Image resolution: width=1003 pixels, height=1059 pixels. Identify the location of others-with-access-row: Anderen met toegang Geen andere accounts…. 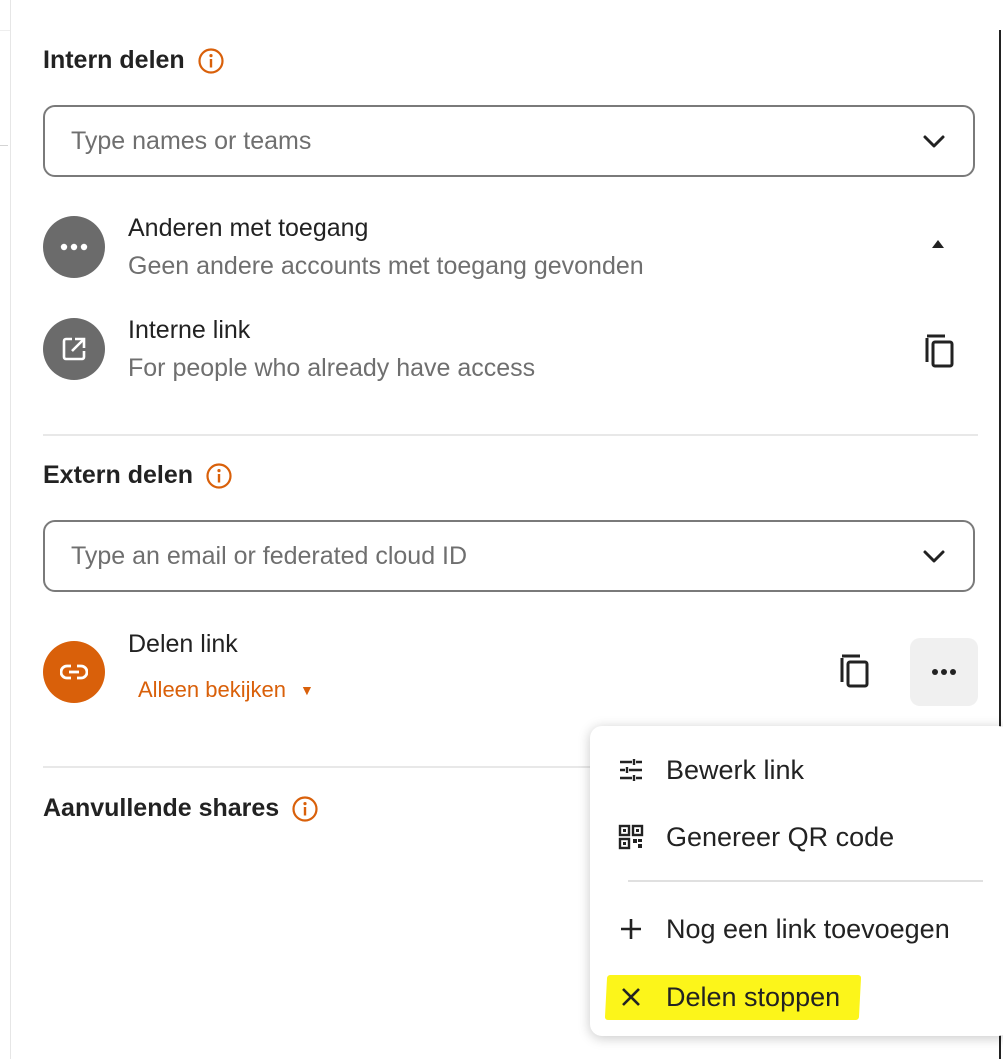
(510, 249).